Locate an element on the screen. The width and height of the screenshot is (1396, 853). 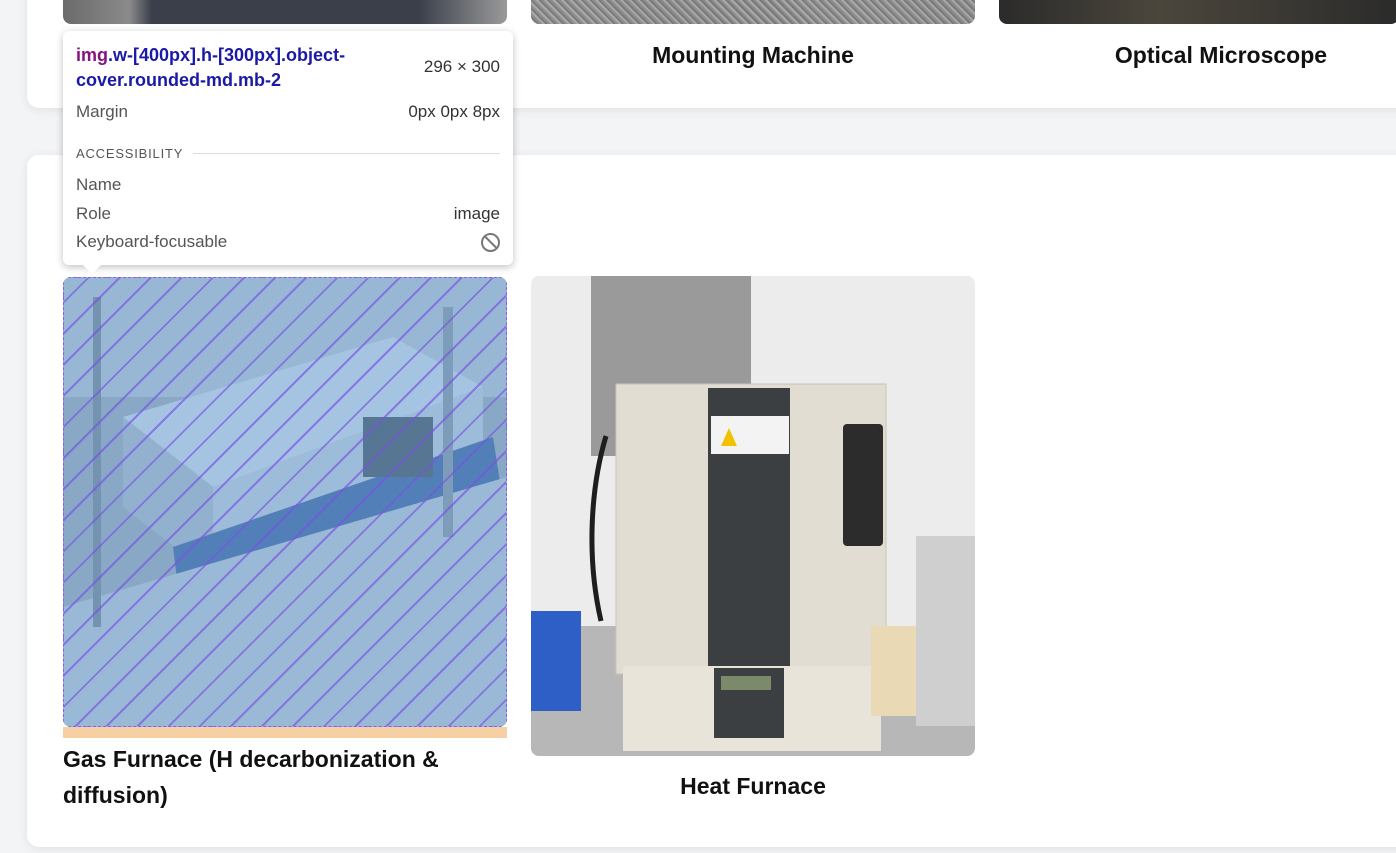
accessibility-section-header: ACCESSIBILITY is located at coordinates (288, 153).